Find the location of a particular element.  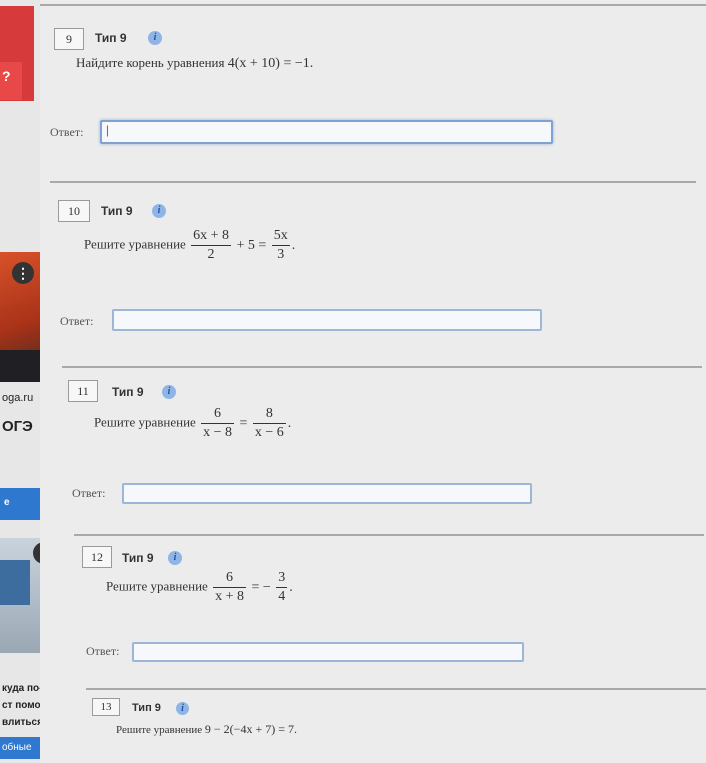

fraction-numerator: 6x + 8 is located at coordinates (211, 237).